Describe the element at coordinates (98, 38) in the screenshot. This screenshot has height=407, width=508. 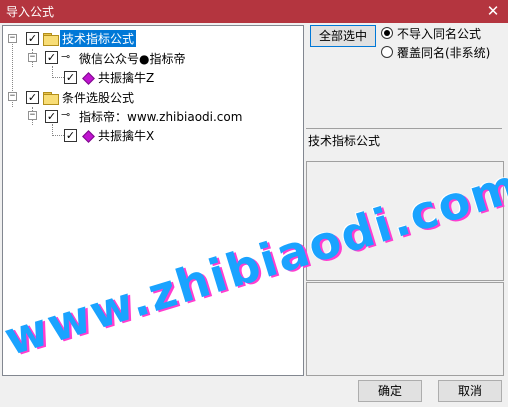
I see `tree-node-label: 技术指标公式` at that location.